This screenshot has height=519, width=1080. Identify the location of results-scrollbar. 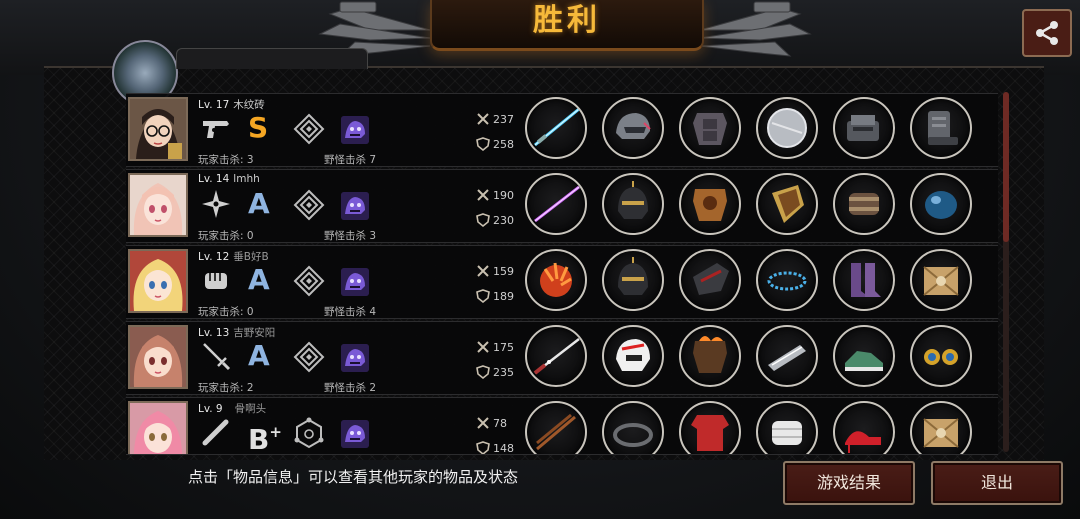
(1006, 272).